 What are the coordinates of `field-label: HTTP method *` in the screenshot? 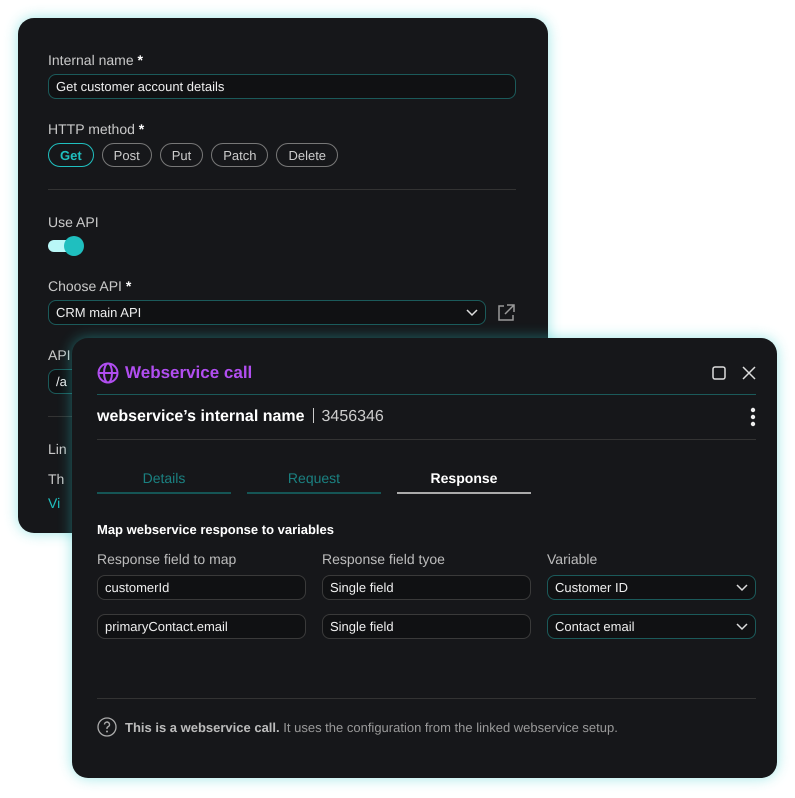 It's located at (97, 129).